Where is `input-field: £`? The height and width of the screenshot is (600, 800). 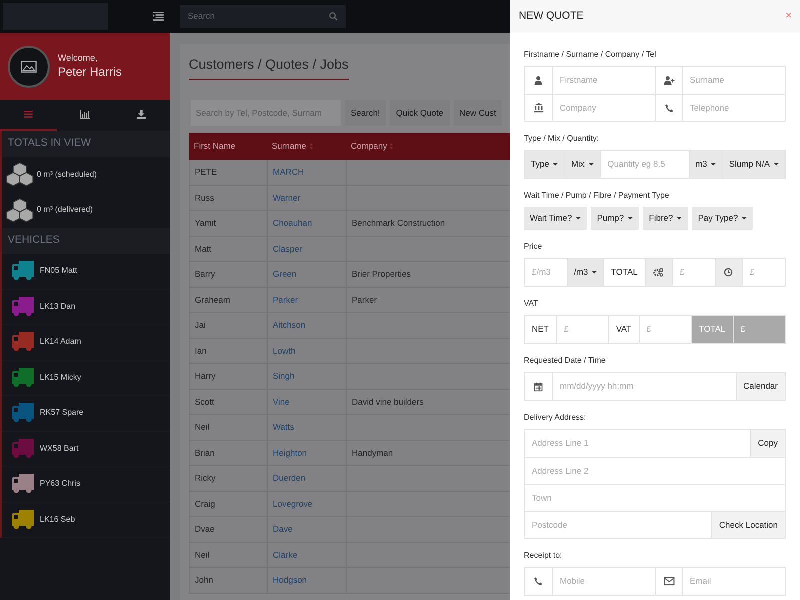 input-field: £ is located at coordinates (759, 329).